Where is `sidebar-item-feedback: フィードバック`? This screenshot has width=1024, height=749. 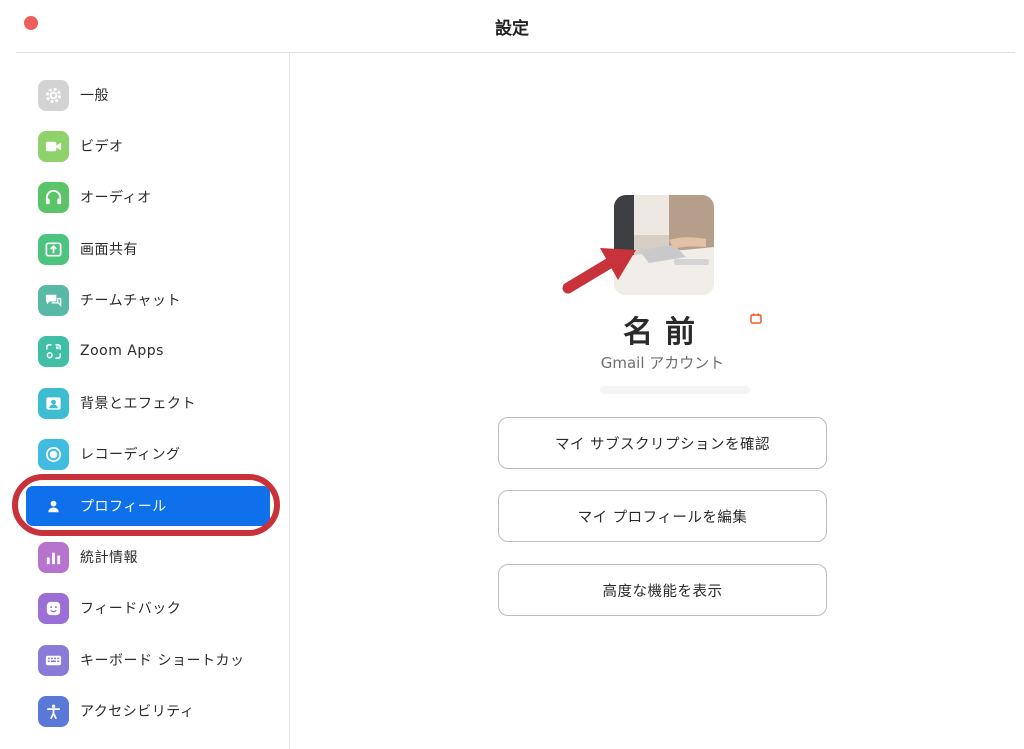 sidebar-item-feedback: フィードバック is located at coordinates (148, 608).